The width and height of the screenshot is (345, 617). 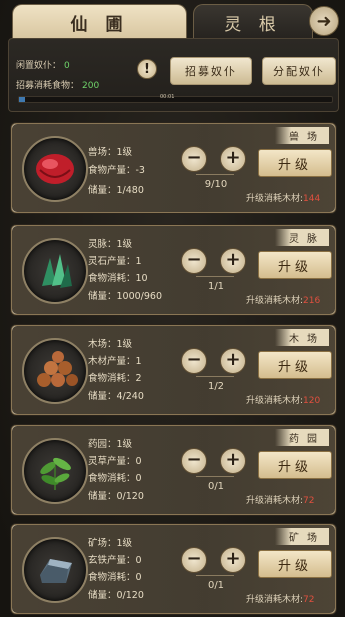 What do you see at coordinates (253, 21) in the screenshot?
I see `tab-linggen: 灵 根` at bounding box center [253, 21].